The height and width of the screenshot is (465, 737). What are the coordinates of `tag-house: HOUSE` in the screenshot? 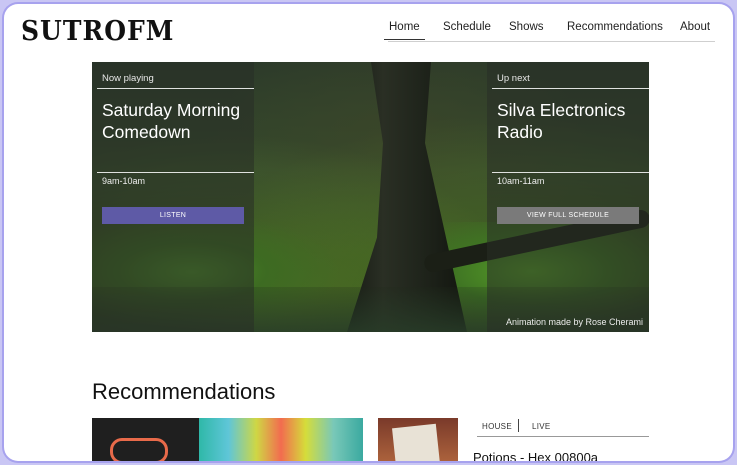 It's located at (497, 426).